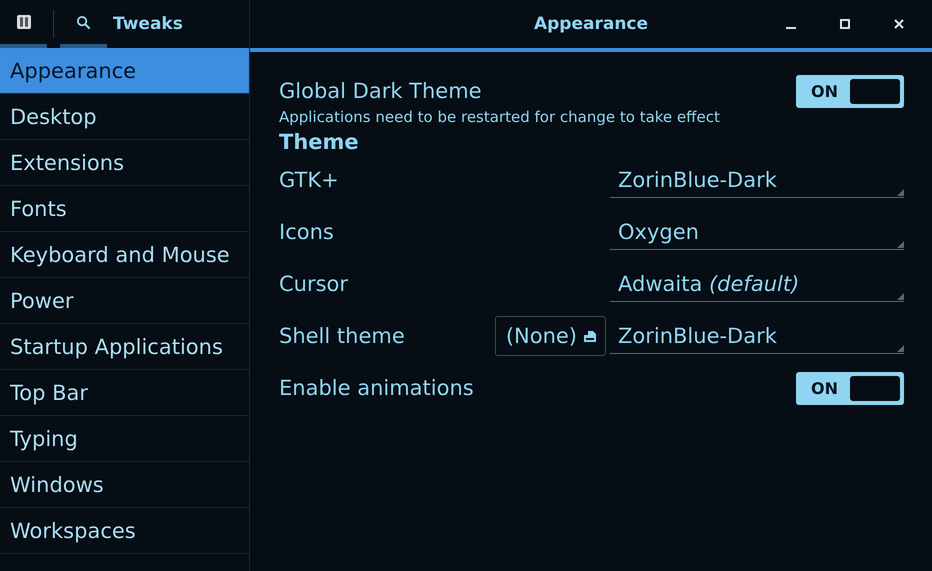 The image size is (932, 571). I want to click on setting-label: Cursor, so click(314, 284).